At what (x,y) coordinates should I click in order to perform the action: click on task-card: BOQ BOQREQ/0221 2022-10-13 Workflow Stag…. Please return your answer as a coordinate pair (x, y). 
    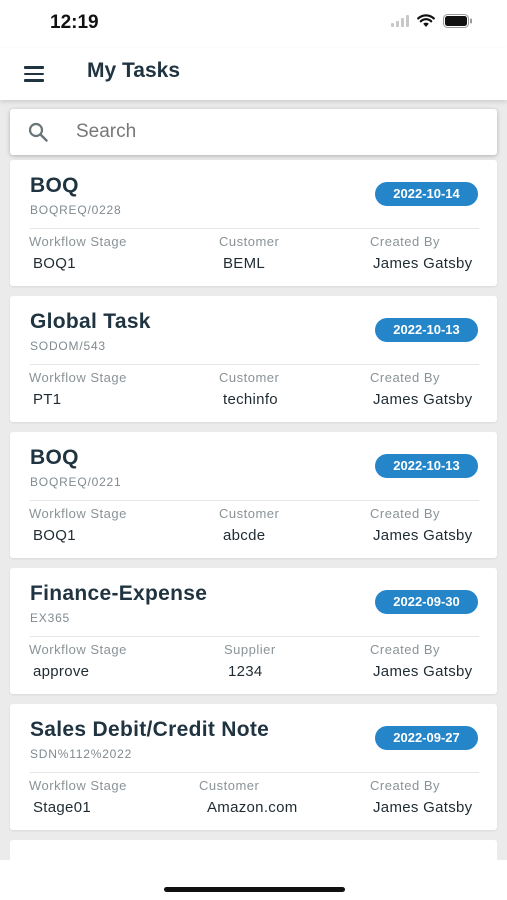
    Looking at the image, I should click on (253, 495).